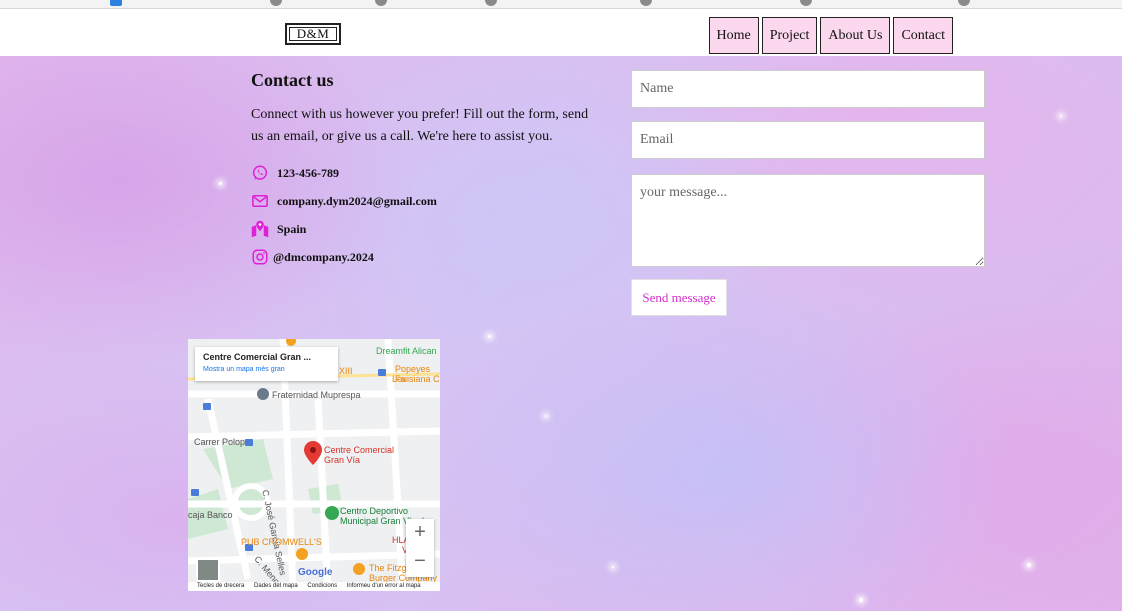 The image size is (1122, 611). Describe the element at coordinates (420, 533) in the screenshot. I see `zoom-in-button: +` at that location.